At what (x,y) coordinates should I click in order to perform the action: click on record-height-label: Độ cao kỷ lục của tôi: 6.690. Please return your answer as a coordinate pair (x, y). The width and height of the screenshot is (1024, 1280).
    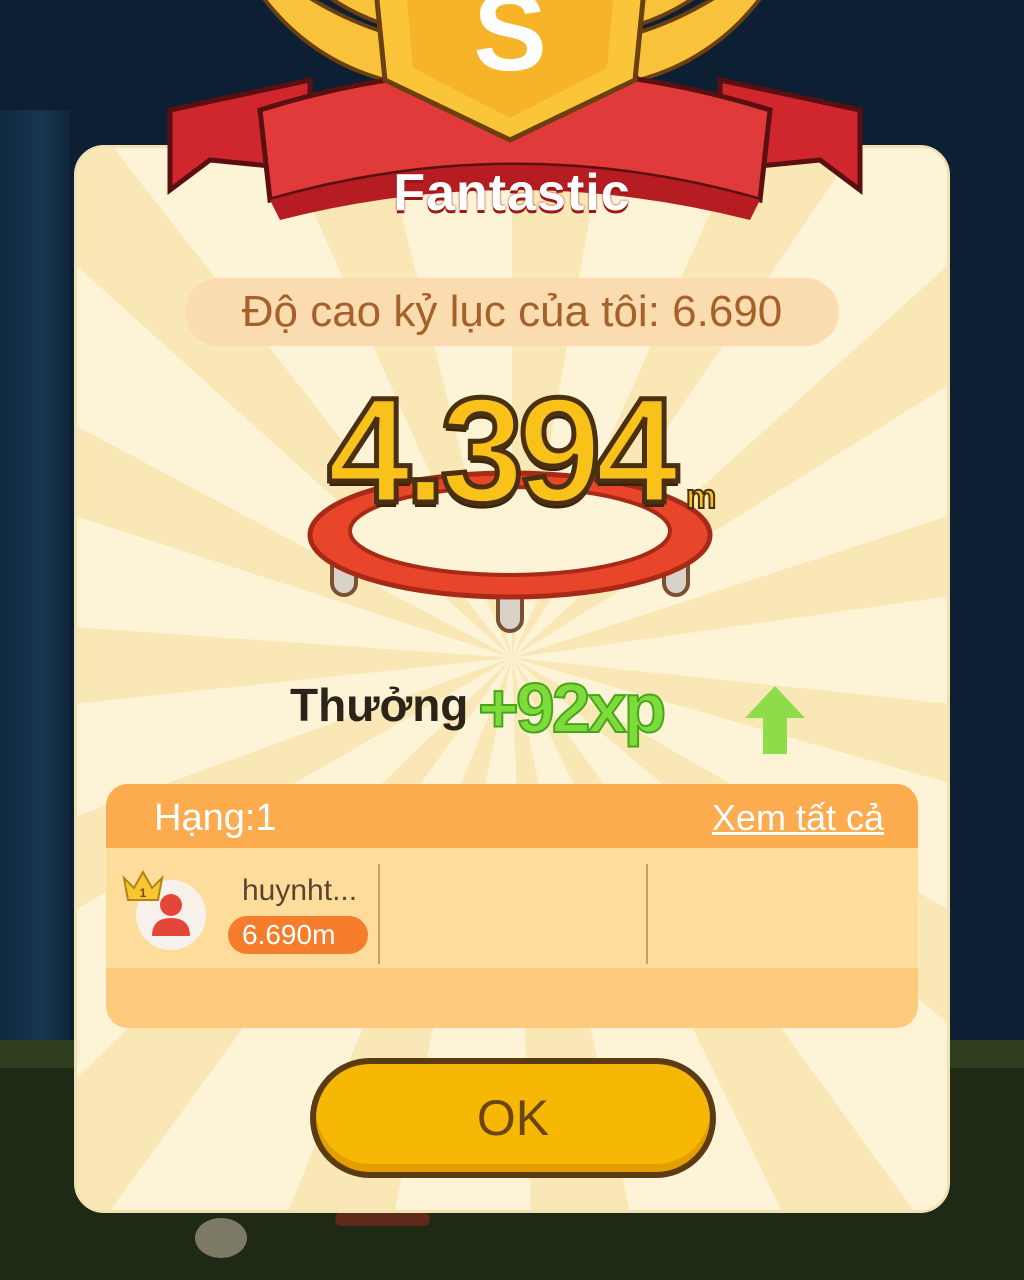
    Looking at the image, I should click on (512, 312).